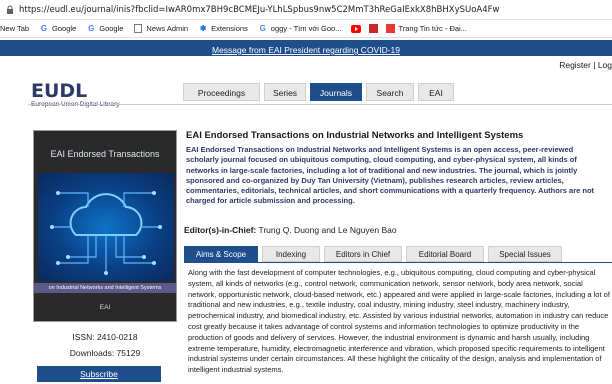  I want to click on lock-icon, so click(10, 10).